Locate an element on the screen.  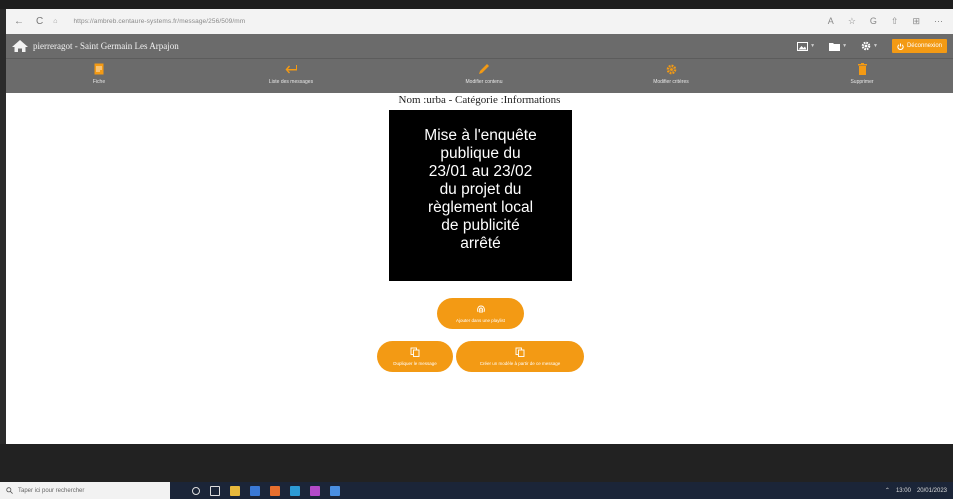
action-fiche: Fiche is located at coordinates (99, 74).